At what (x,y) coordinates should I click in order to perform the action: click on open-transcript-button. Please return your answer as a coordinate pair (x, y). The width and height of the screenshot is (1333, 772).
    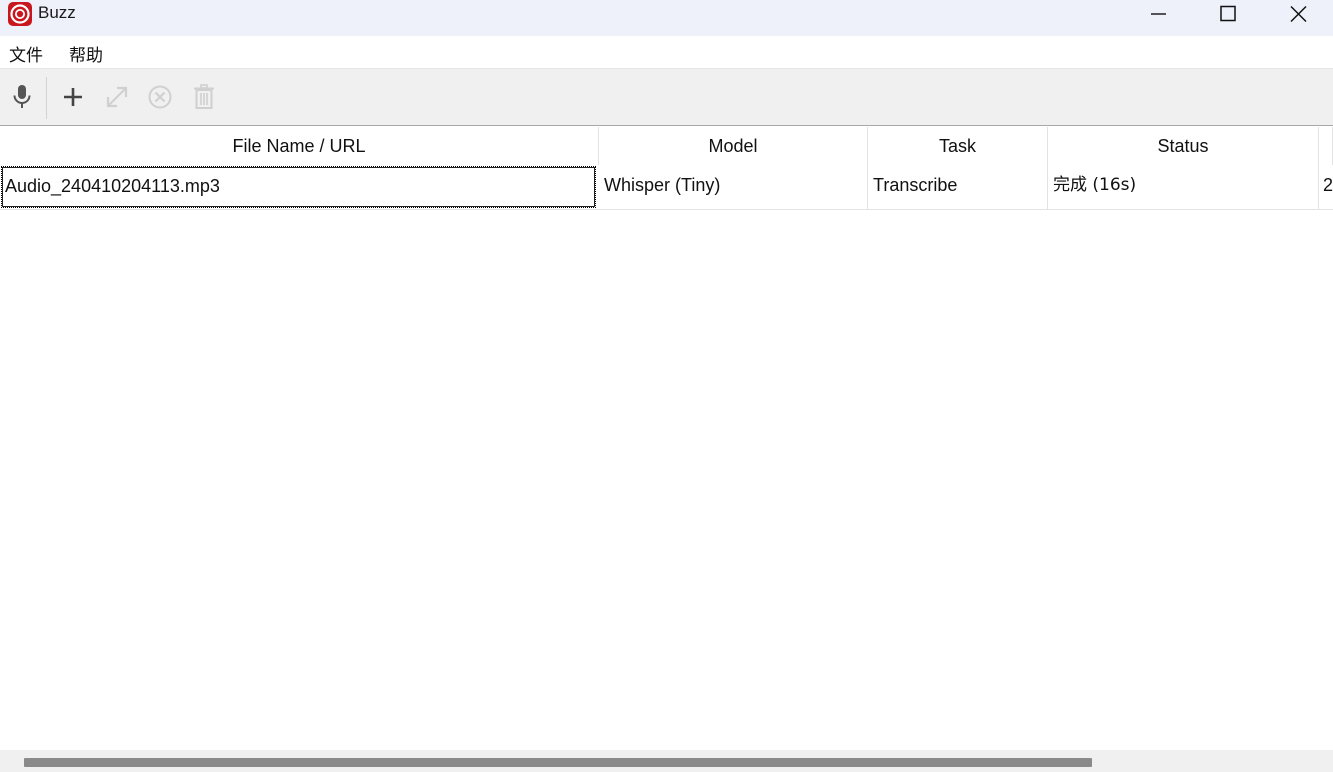
    Looking at the image, I should click on (117, 97).